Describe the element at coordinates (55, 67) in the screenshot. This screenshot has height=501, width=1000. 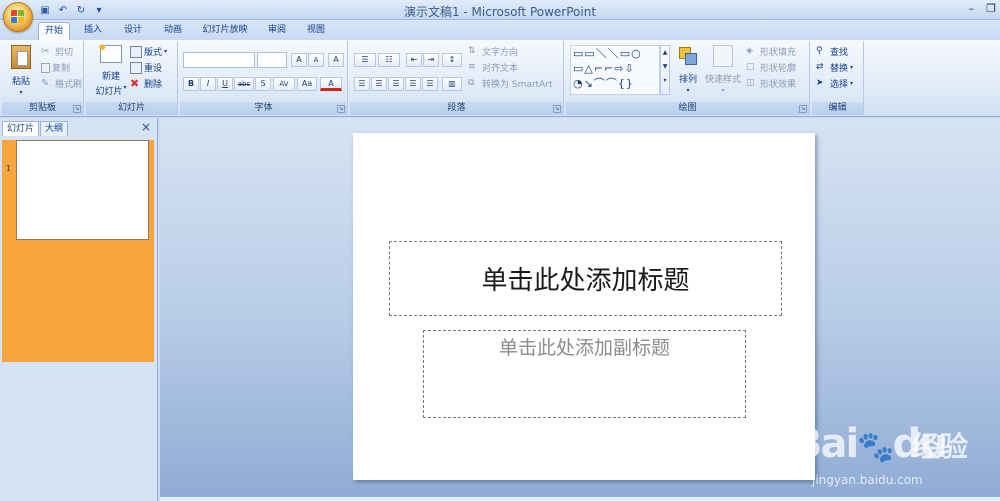
I see `copy-button: 复制` at that location.